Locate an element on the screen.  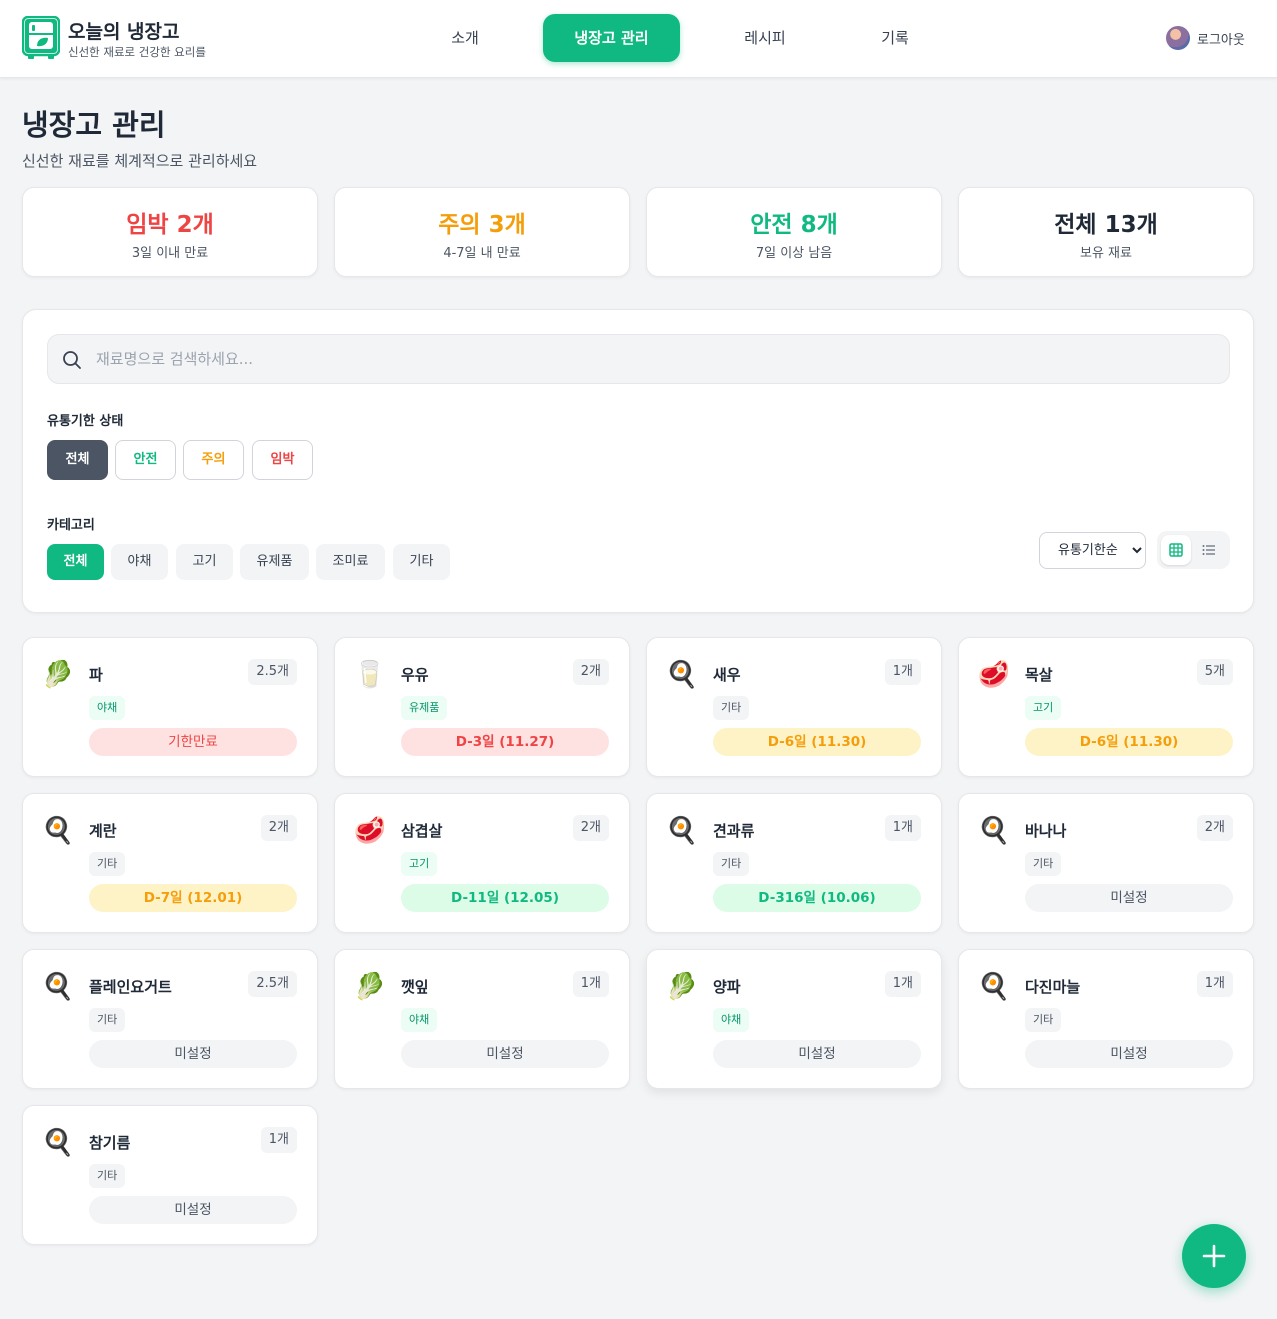
ingredient-name: 다진마늘 is located at coordinates (1053, 987).